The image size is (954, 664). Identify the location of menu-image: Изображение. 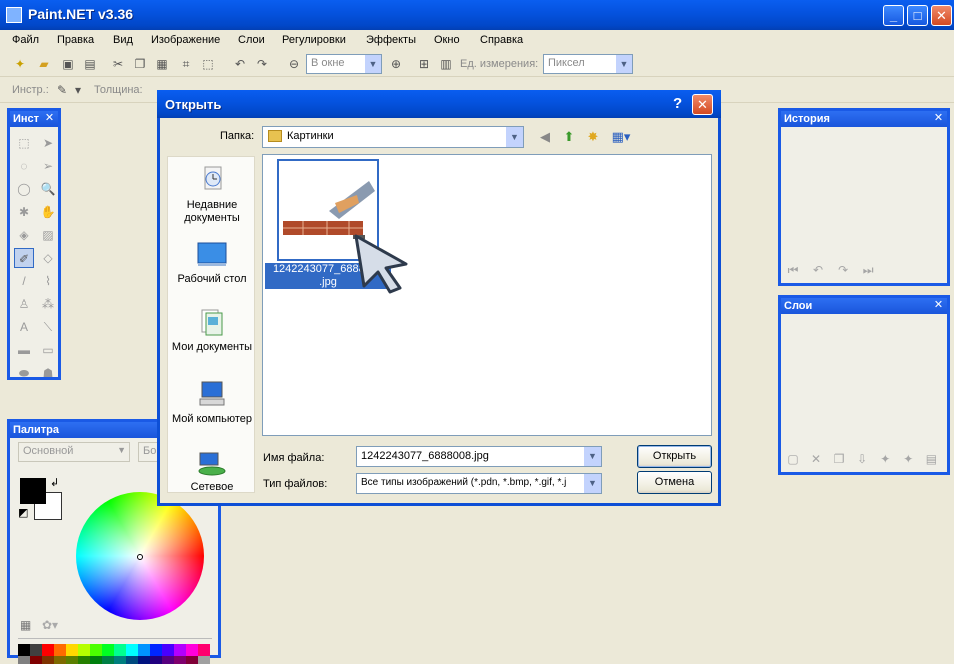
(185, 40).